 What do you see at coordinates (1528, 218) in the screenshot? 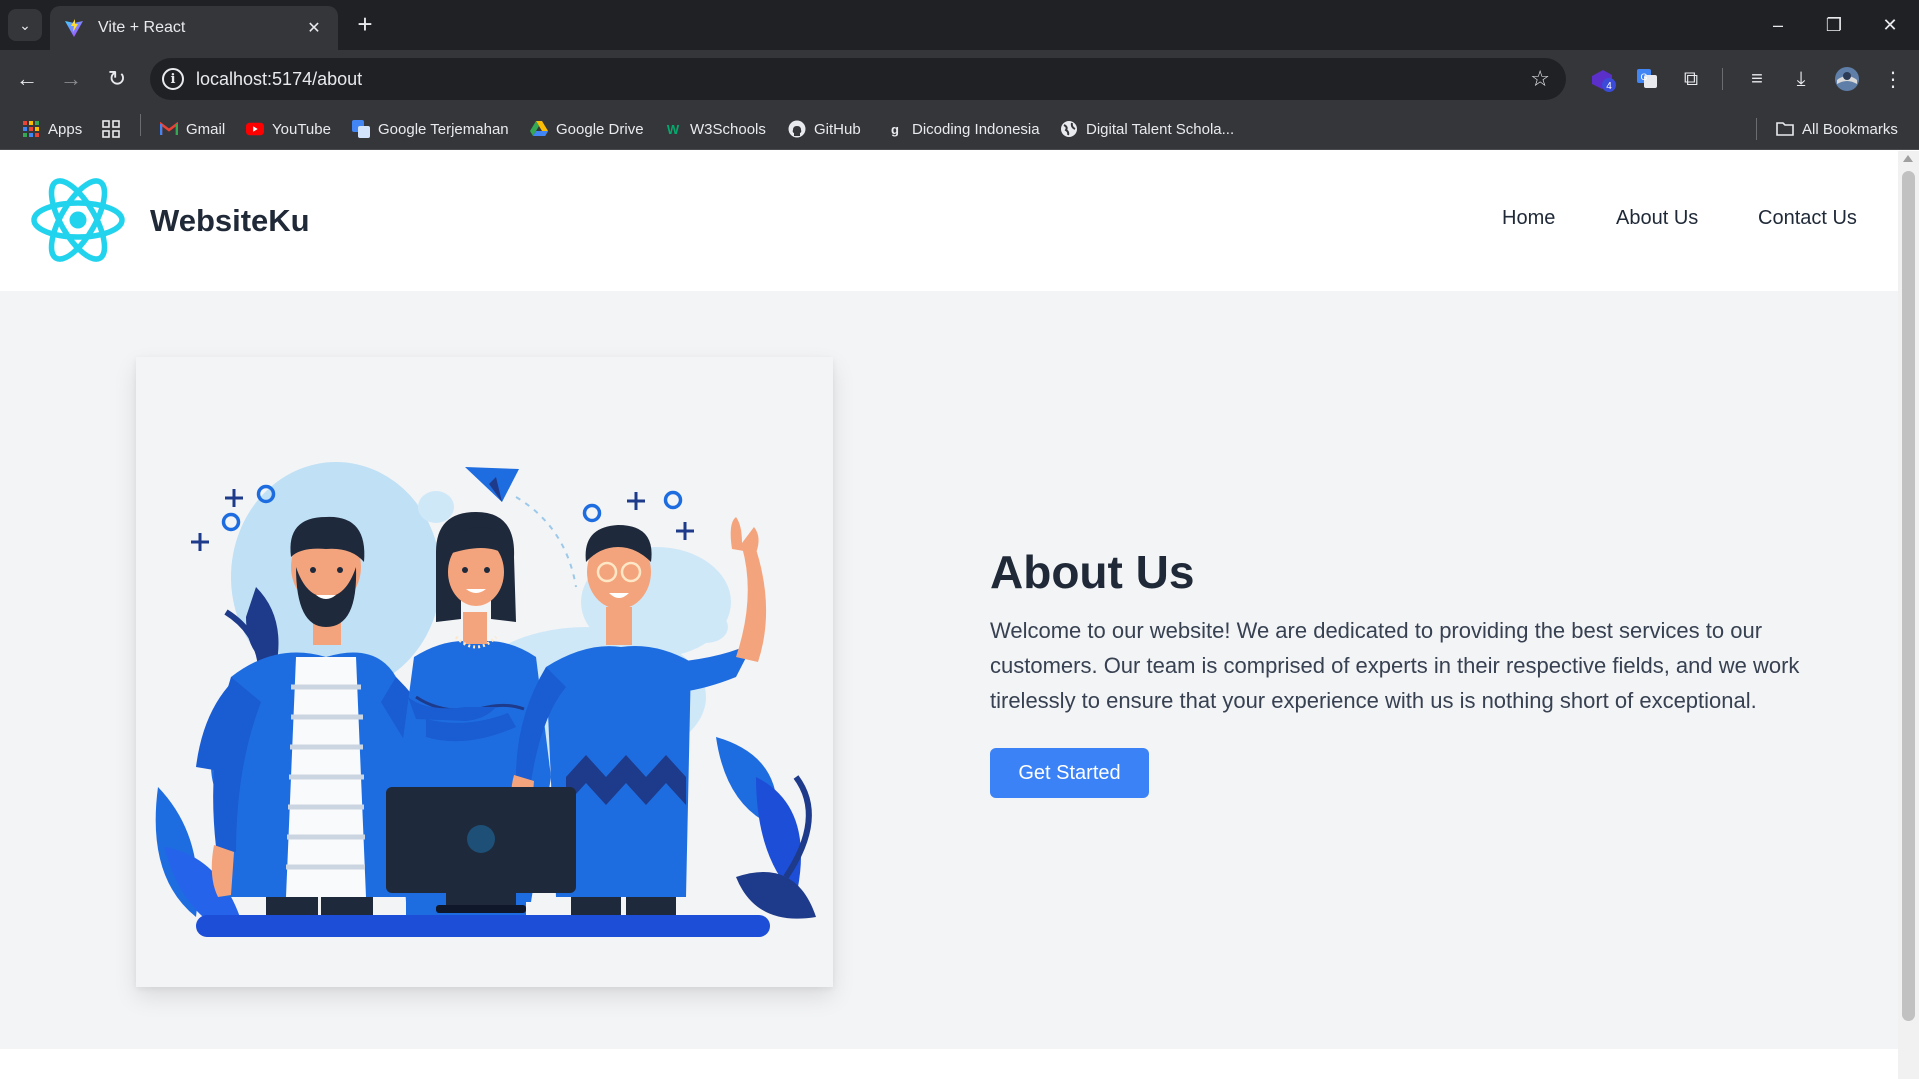
I see `nav-home: Home` at bounding box center [1528, 218].